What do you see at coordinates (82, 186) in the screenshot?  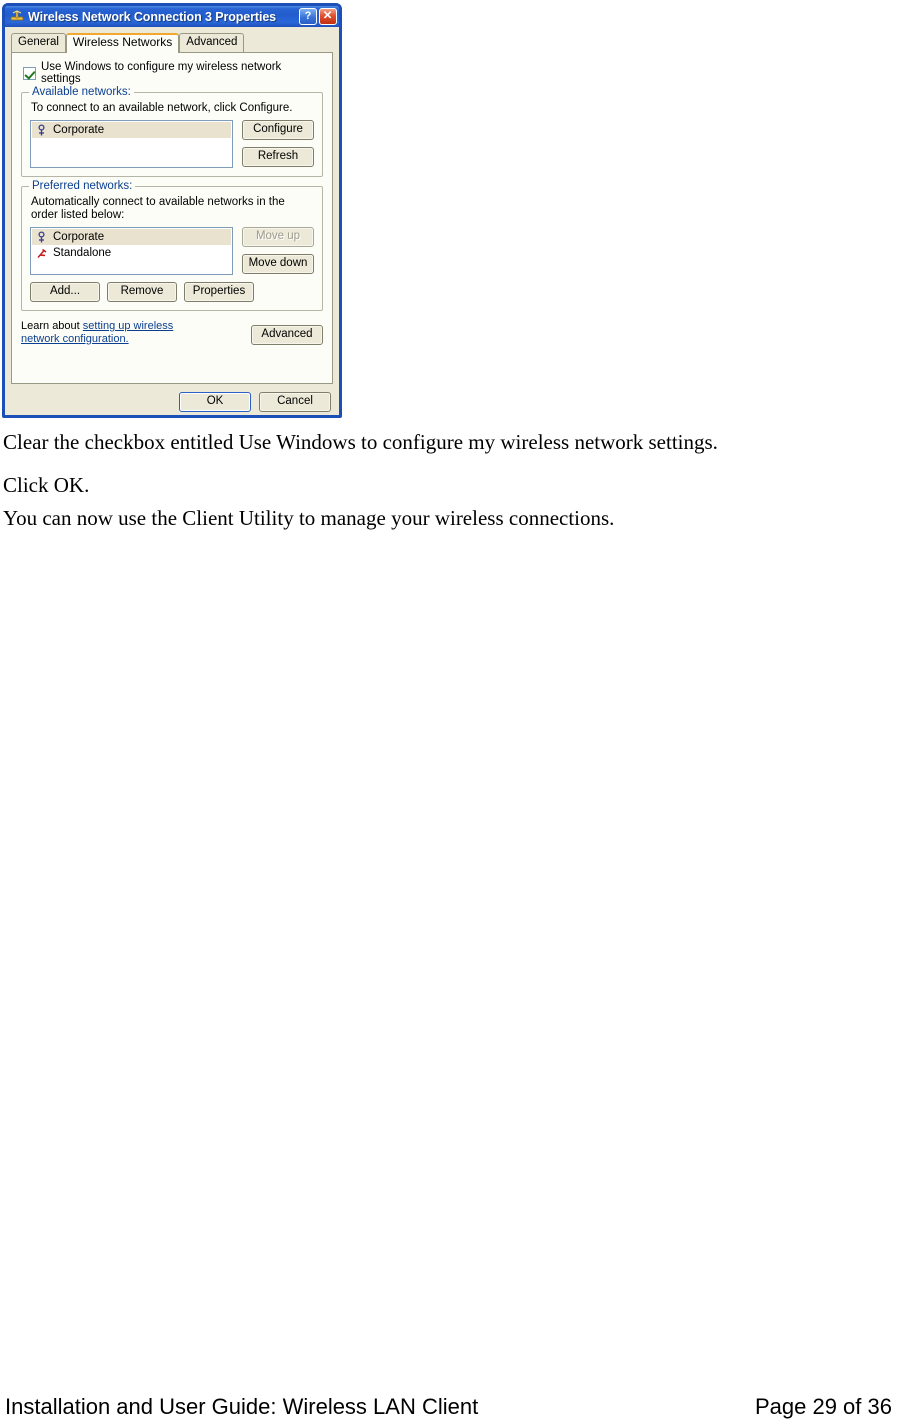 I see `preferred-networks-legend: Preferred networks:` at bounding box center [82, 186].